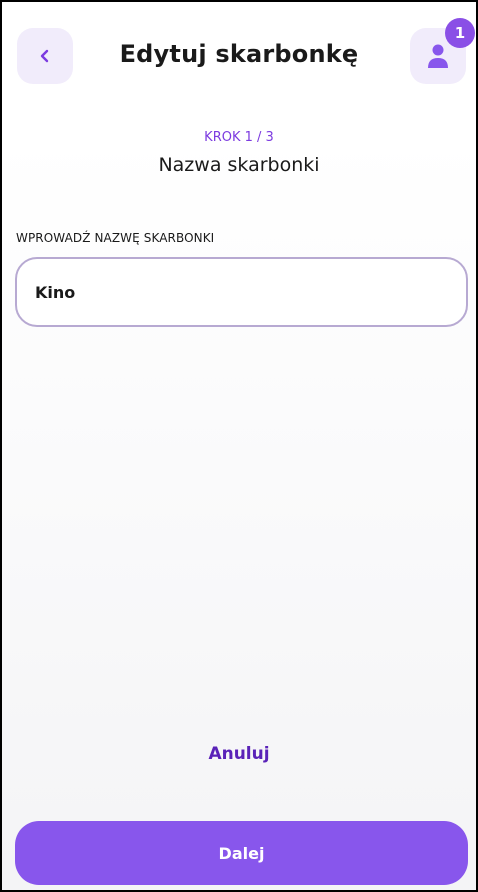 The width and height of the screenshot is (478, 892). Describe the element at coordinates (460, 33) in the screenshot. I see `notification-badge: 1` at that location.